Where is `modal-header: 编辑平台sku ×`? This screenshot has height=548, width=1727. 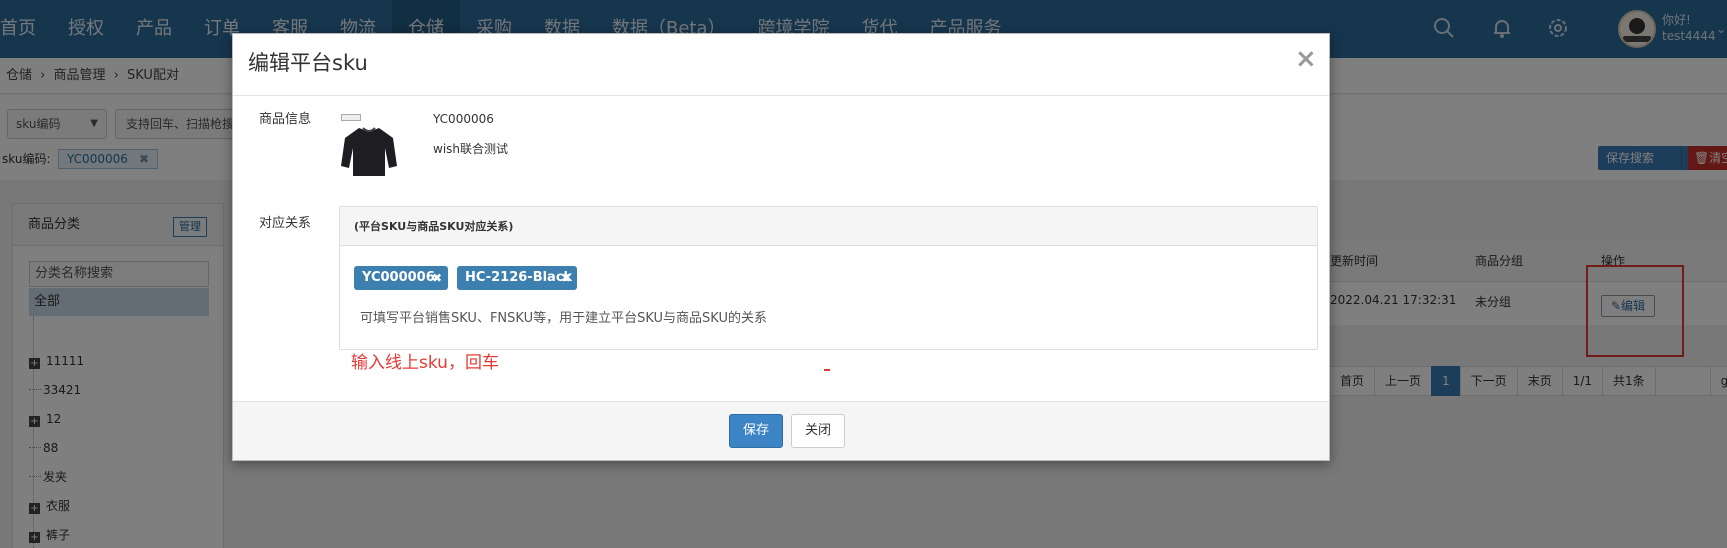 modal-header: 编辑平台sku × is located at coordinates (781, 65).